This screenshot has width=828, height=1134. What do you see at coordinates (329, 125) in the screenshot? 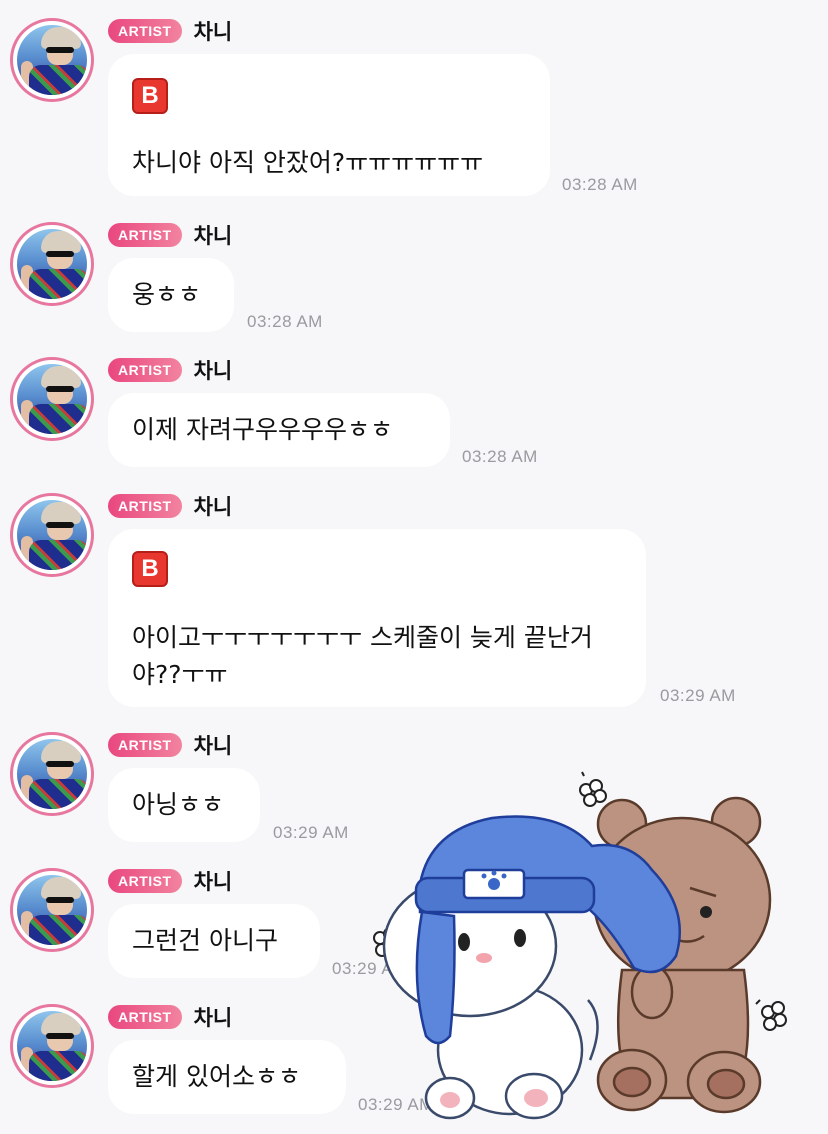
I see `message-bubble: B 차니야 아직 안잤어?ㅠㅠㅠㅠㅠㅠ` at bounding box center [329, 125].